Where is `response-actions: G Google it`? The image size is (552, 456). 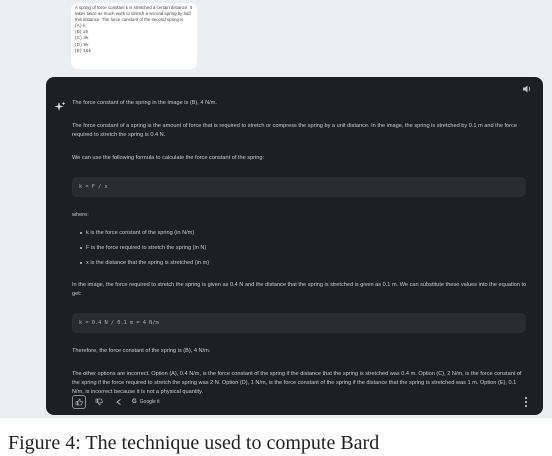 response-actions: G Google it is located at coordinates (116, 402).